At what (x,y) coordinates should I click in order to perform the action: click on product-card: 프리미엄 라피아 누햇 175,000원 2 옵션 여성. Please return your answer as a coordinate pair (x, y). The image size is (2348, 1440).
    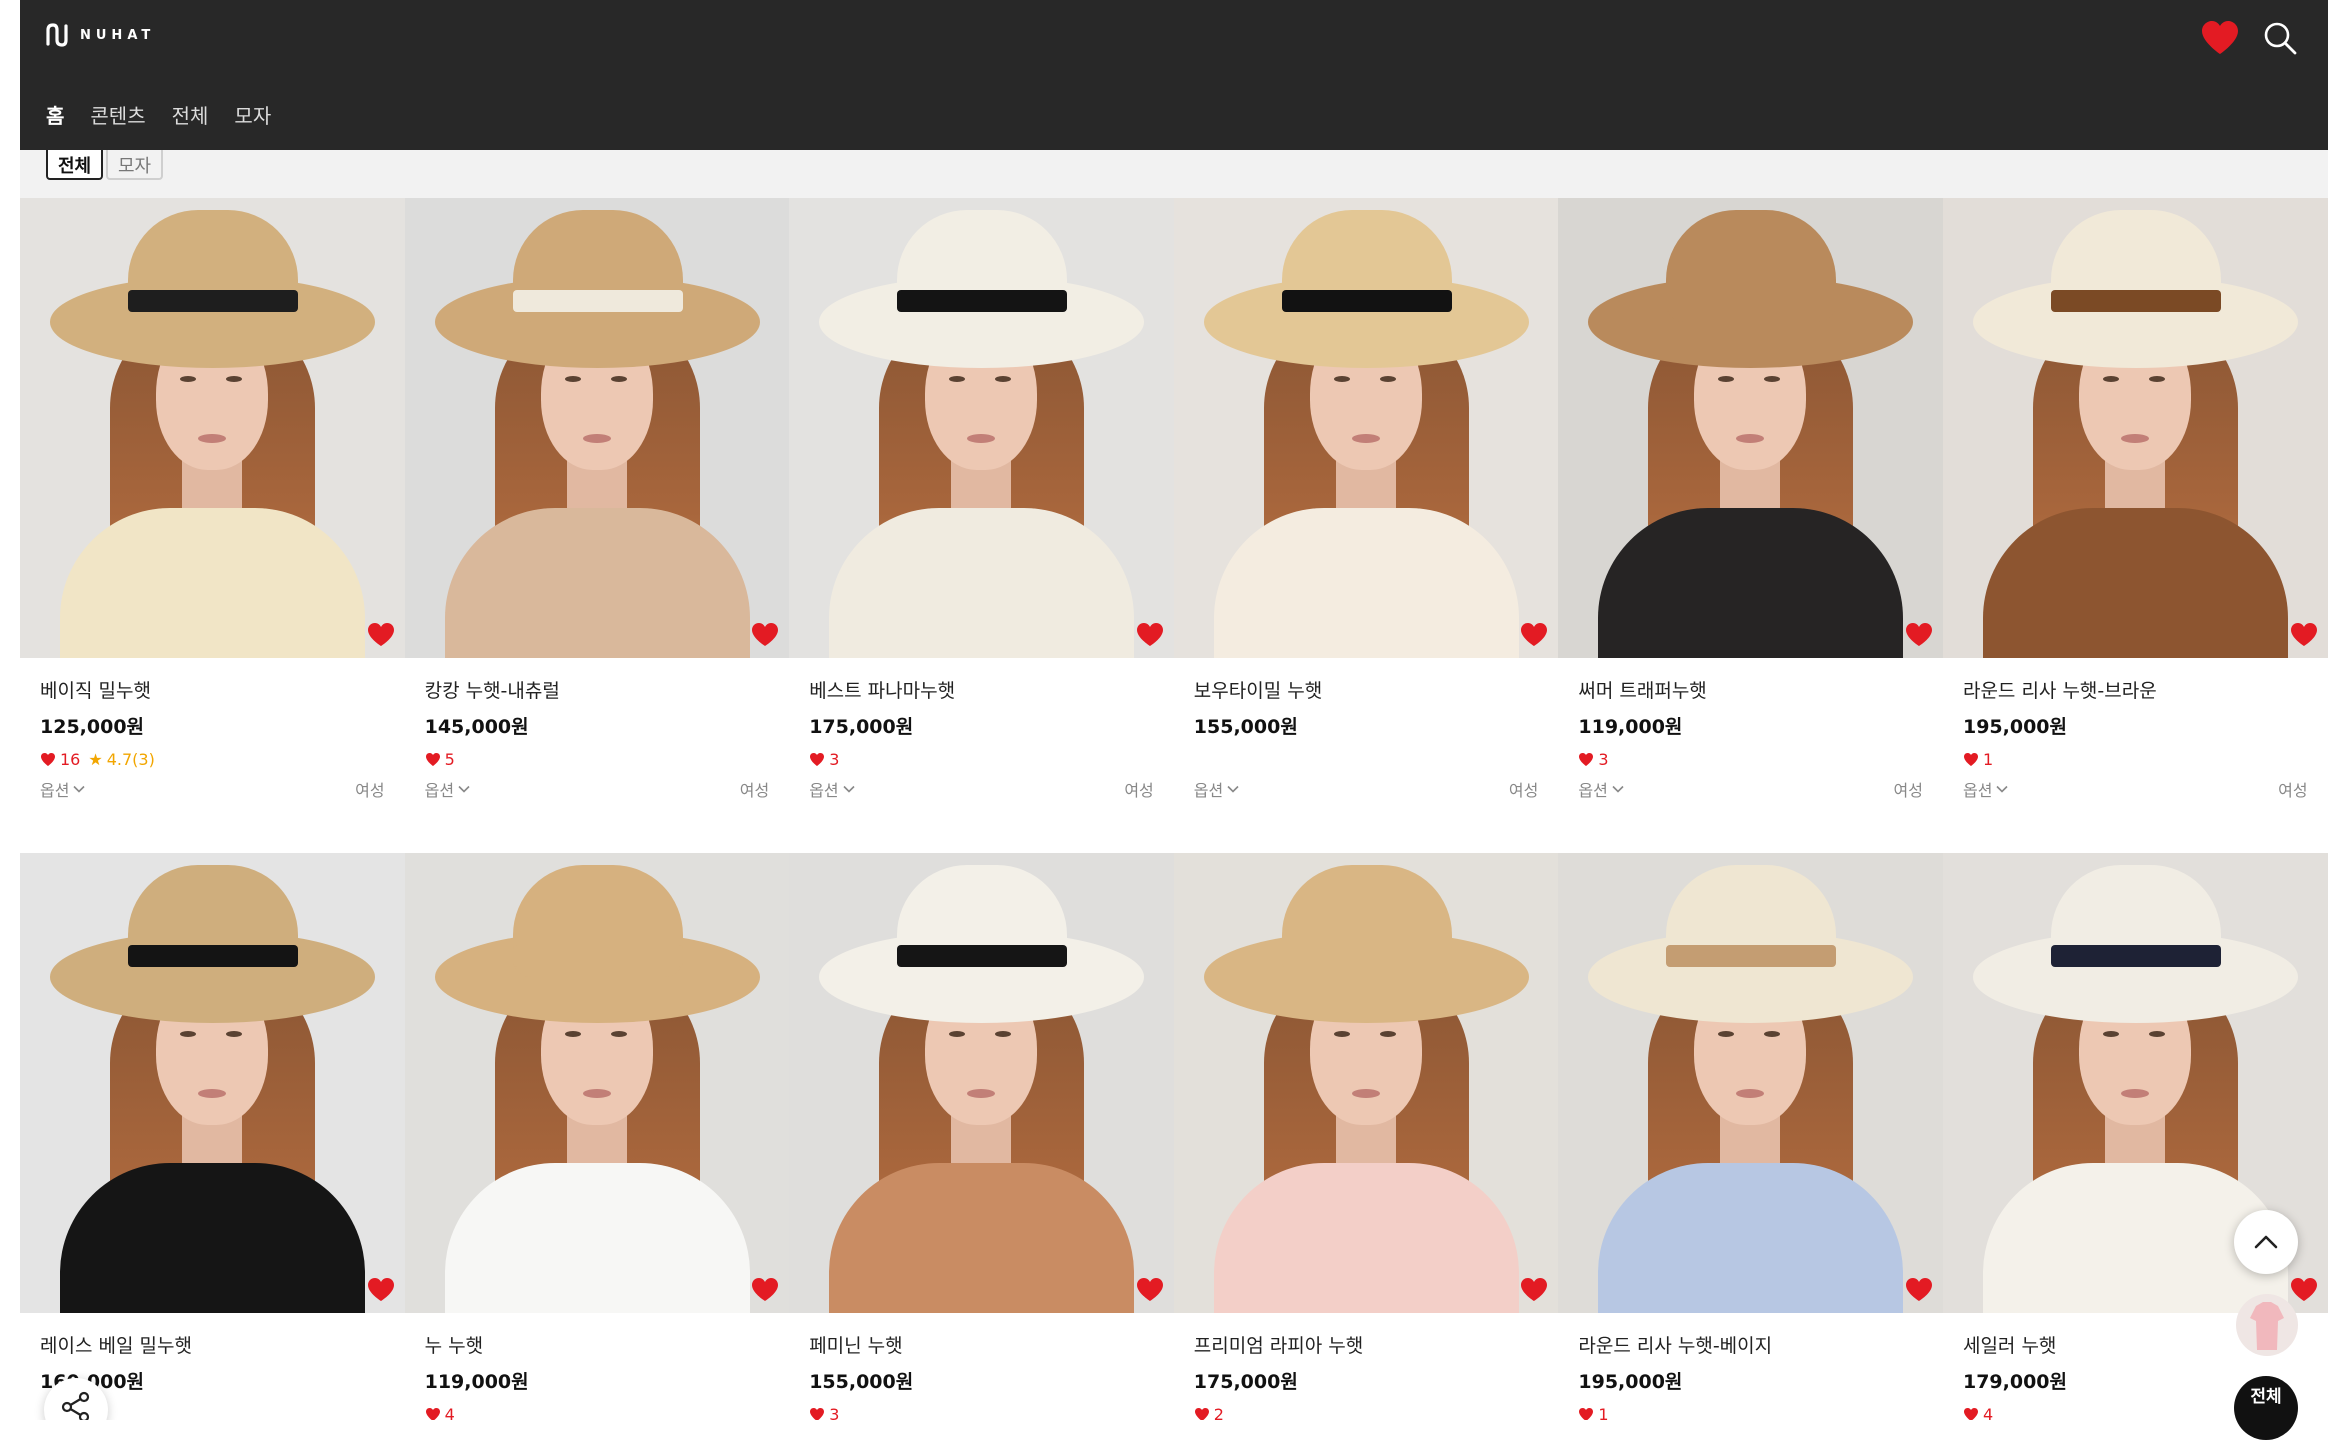
    Looking at the image, I should click on (1366, 1136).